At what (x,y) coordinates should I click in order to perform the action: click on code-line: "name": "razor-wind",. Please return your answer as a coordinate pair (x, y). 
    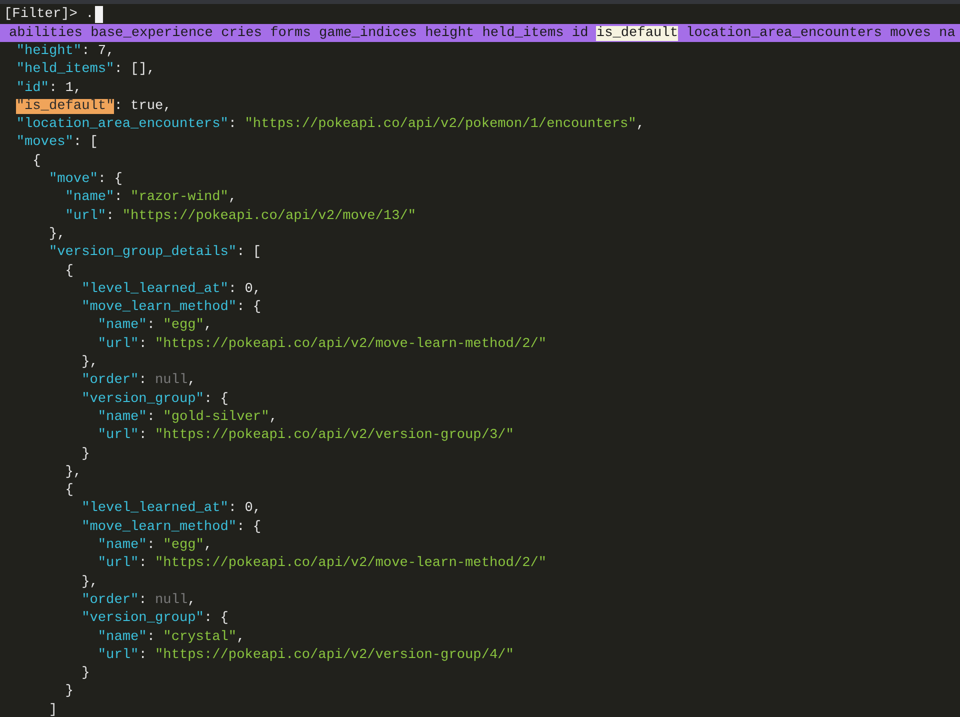
    Looking at the image, I should click on (151, 198).